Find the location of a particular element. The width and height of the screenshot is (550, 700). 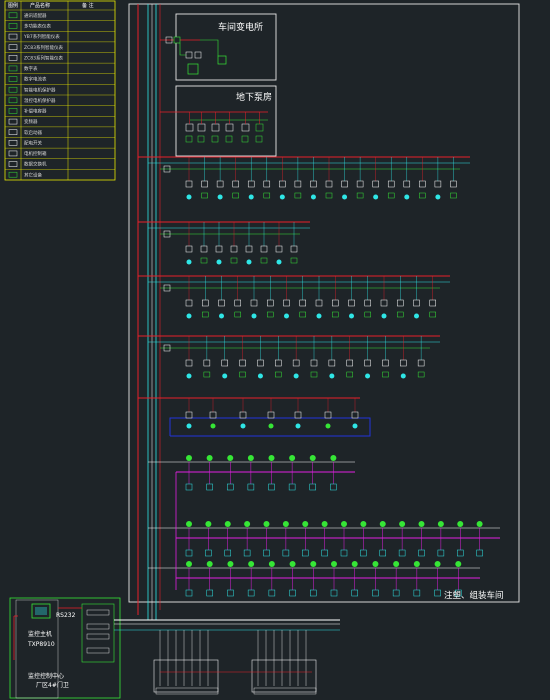

monitor-label: 监控主机 is located at coordinates (40, 634).